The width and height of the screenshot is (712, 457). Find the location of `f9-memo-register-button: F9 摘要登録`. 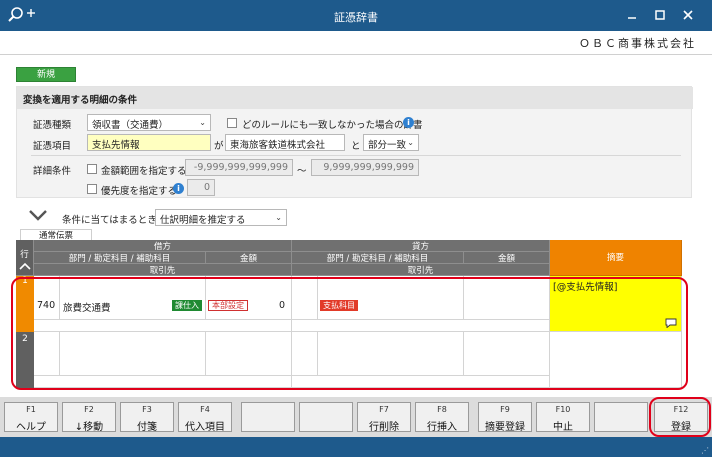

f9-memo-register-button: F9 摘要登録 is located at coordinates (505, 417).